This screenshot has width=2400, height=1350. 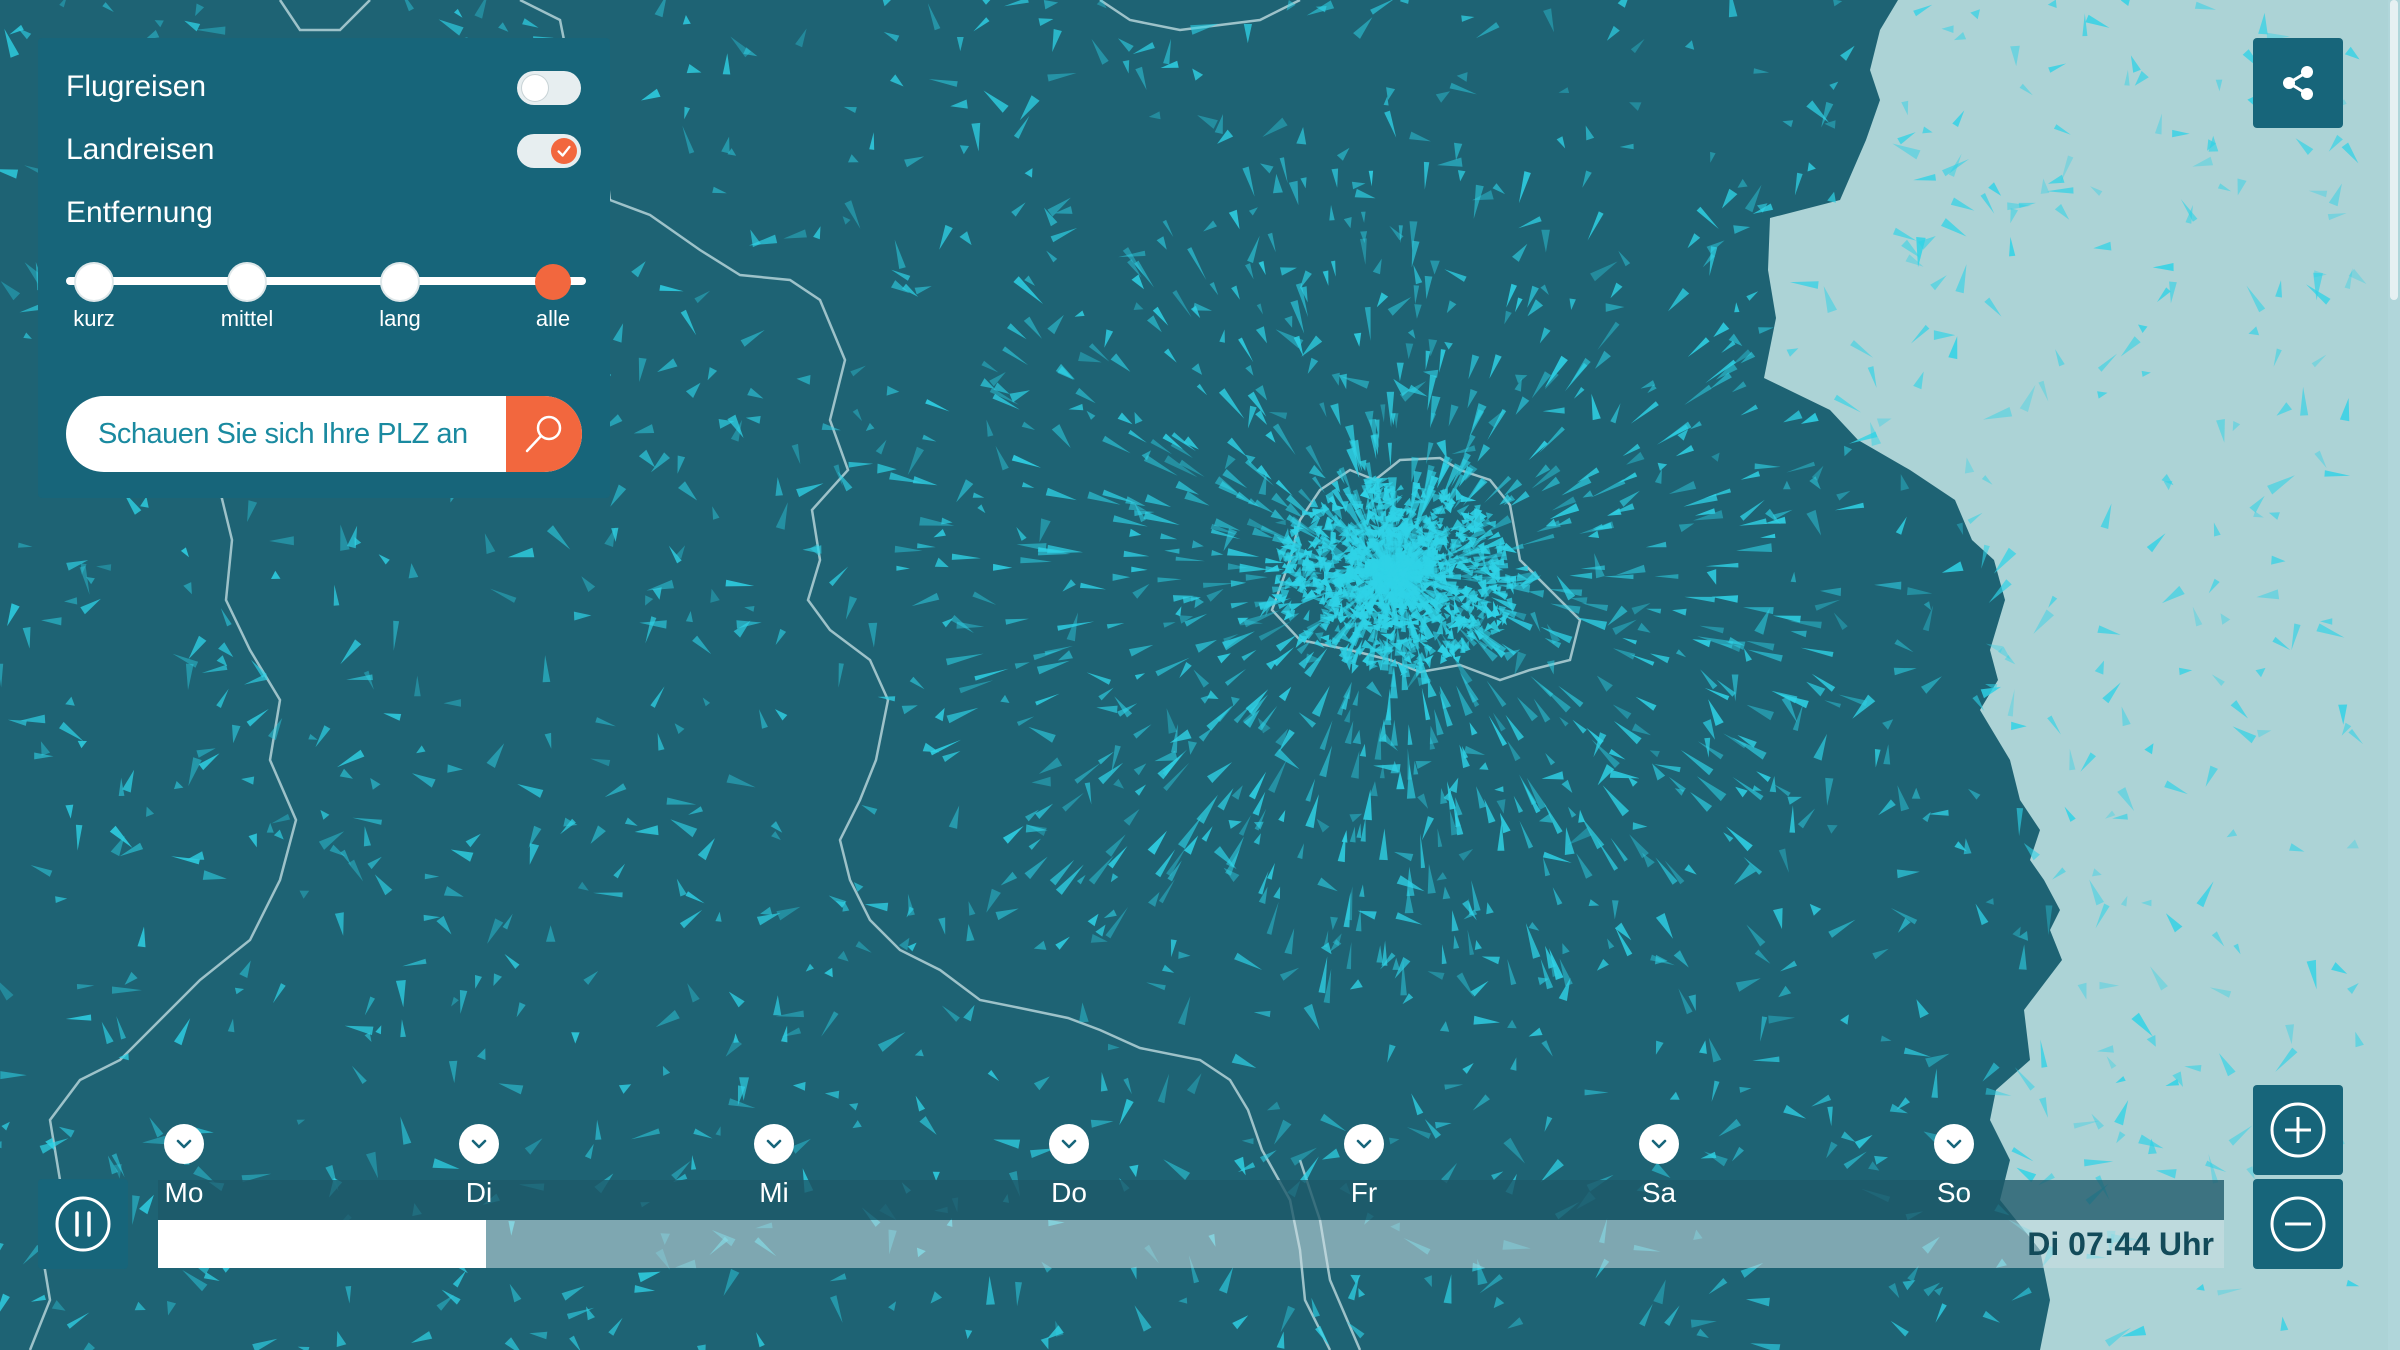 What do you see at coordinates (184, 1166) in the screenshot?
I see `day-mo: Mo` at bounding box center [184, 1166].